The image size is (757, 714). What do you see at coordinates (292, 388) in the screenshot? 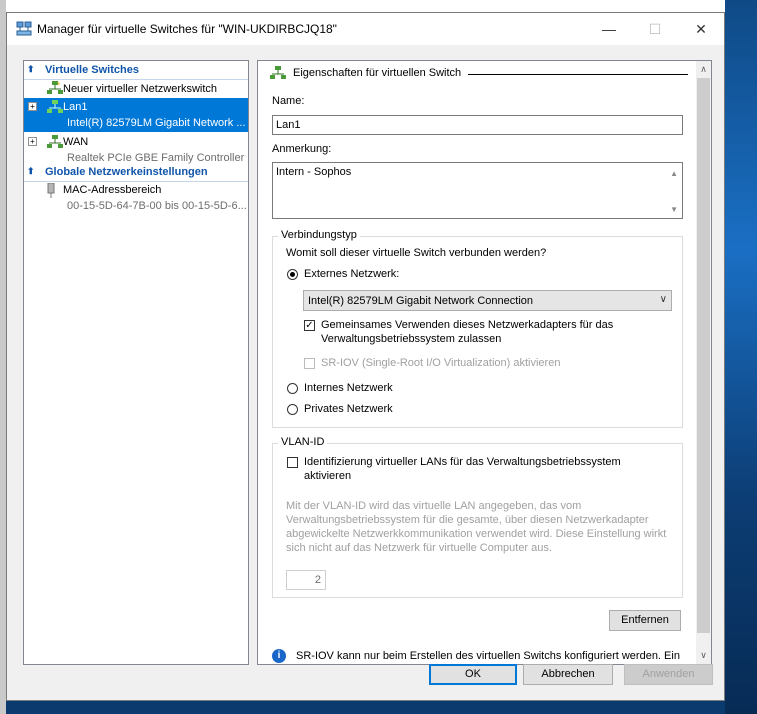
I see `internal-network-radio` at bounding box center [292, 388].